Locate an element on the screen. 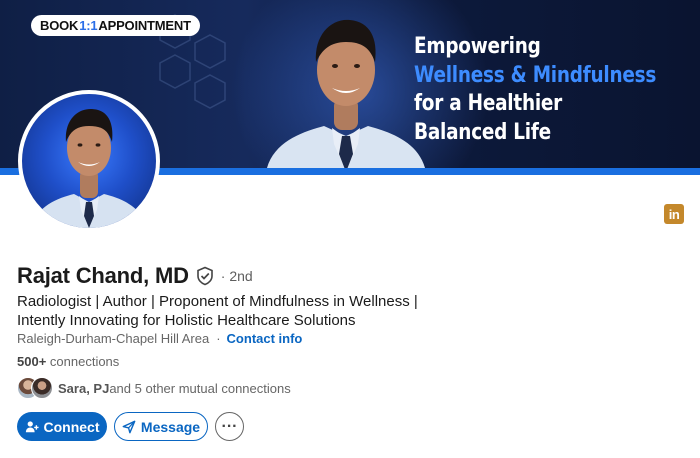 The height and width of the screenshot is (458, 700). avatar-portrait is located at coordinates (89, 168).